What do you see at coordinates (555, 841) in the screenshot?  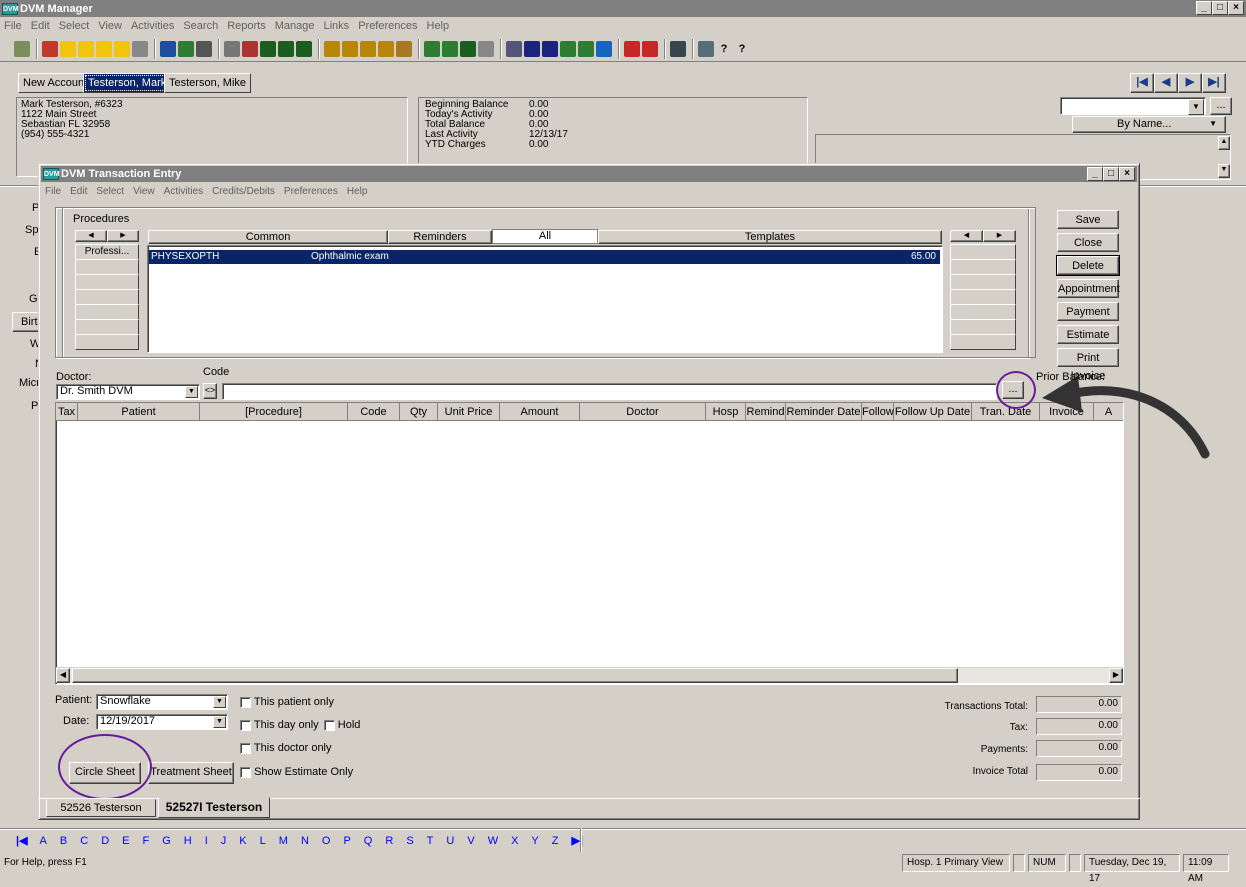 I see `alpha-letter: Z` at bounding box center [555, 841].